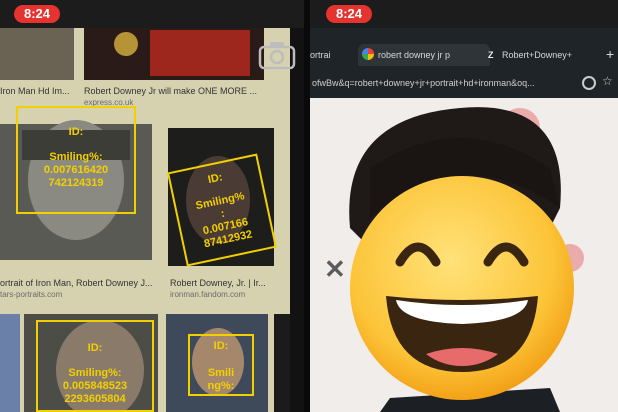 Image resolution: width=618 pixels, height=412 pixels. Describe the element at coordinates (76, 183) in the screenshot. I see `smiling-value: 742124319` at that location.